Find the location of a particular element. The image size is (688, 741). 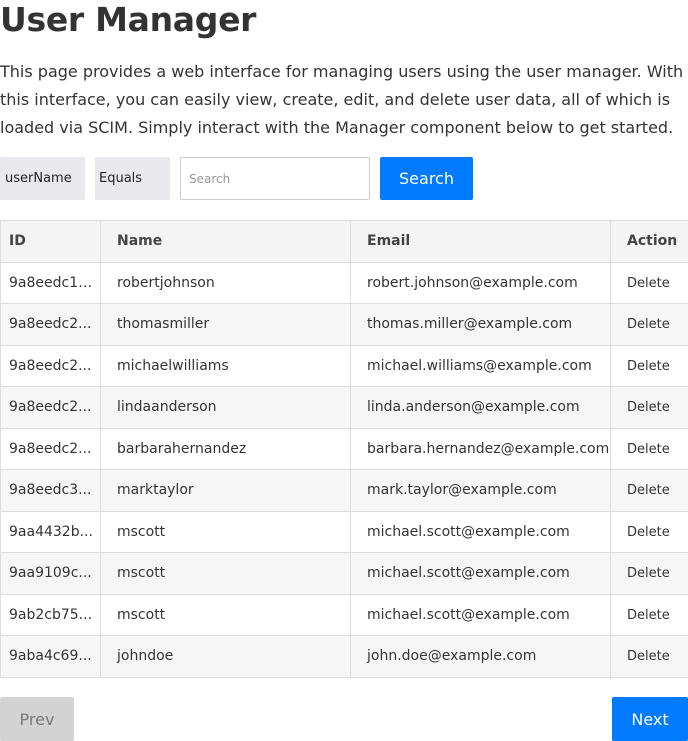

page-title: User Manager is located at coordinates (128, 19).